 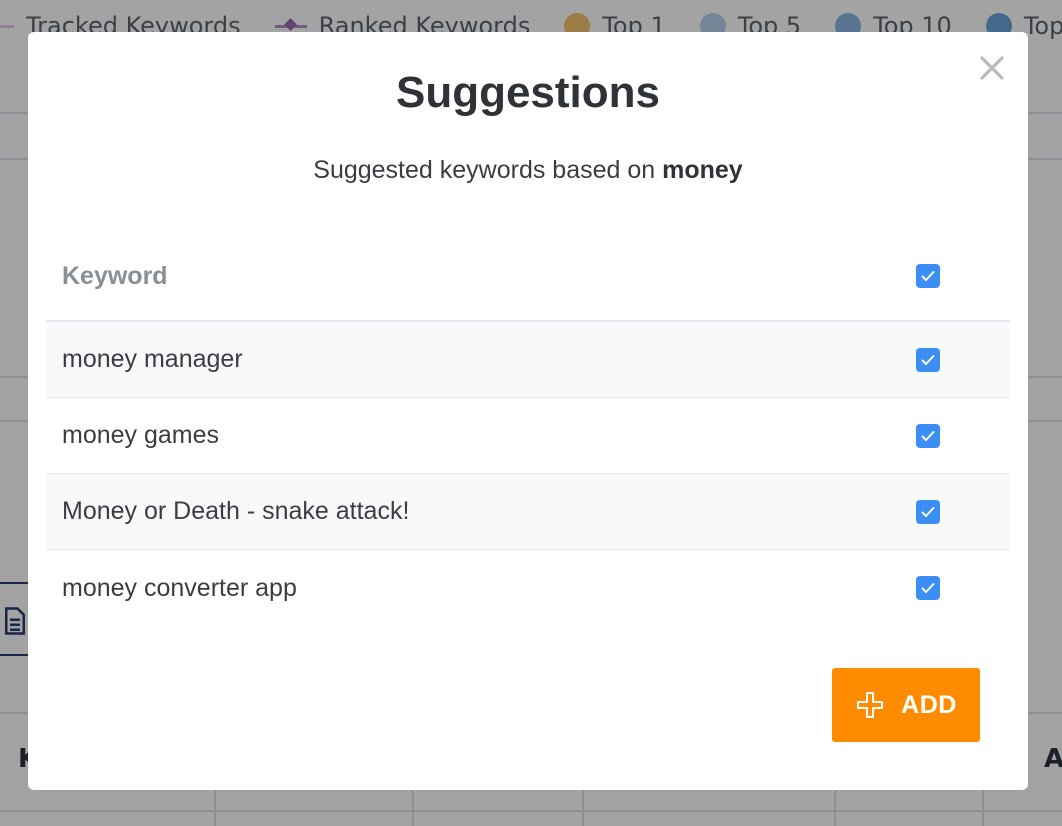 I want to click on select-all-checkbox, so click(x=928, y=276).